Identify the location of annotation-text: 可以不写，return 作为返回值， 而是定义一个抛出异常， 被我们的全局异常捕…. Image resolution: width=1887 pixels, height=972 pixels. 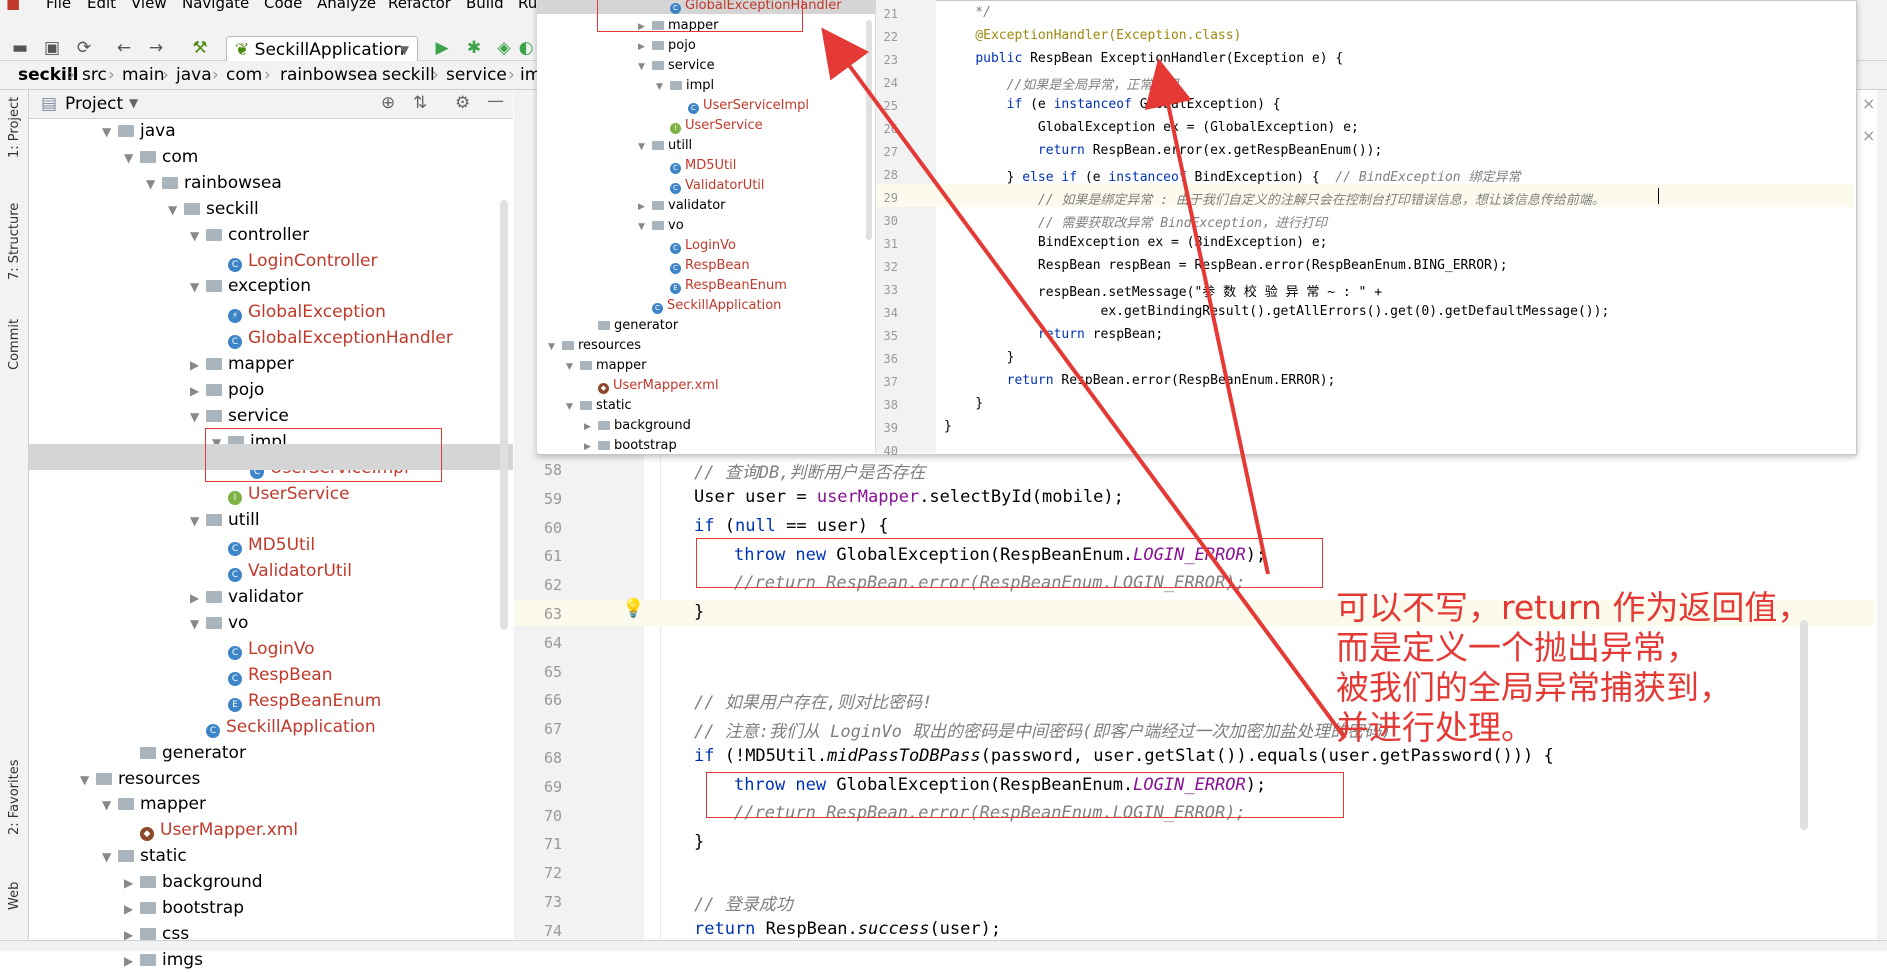
(1573, 668).